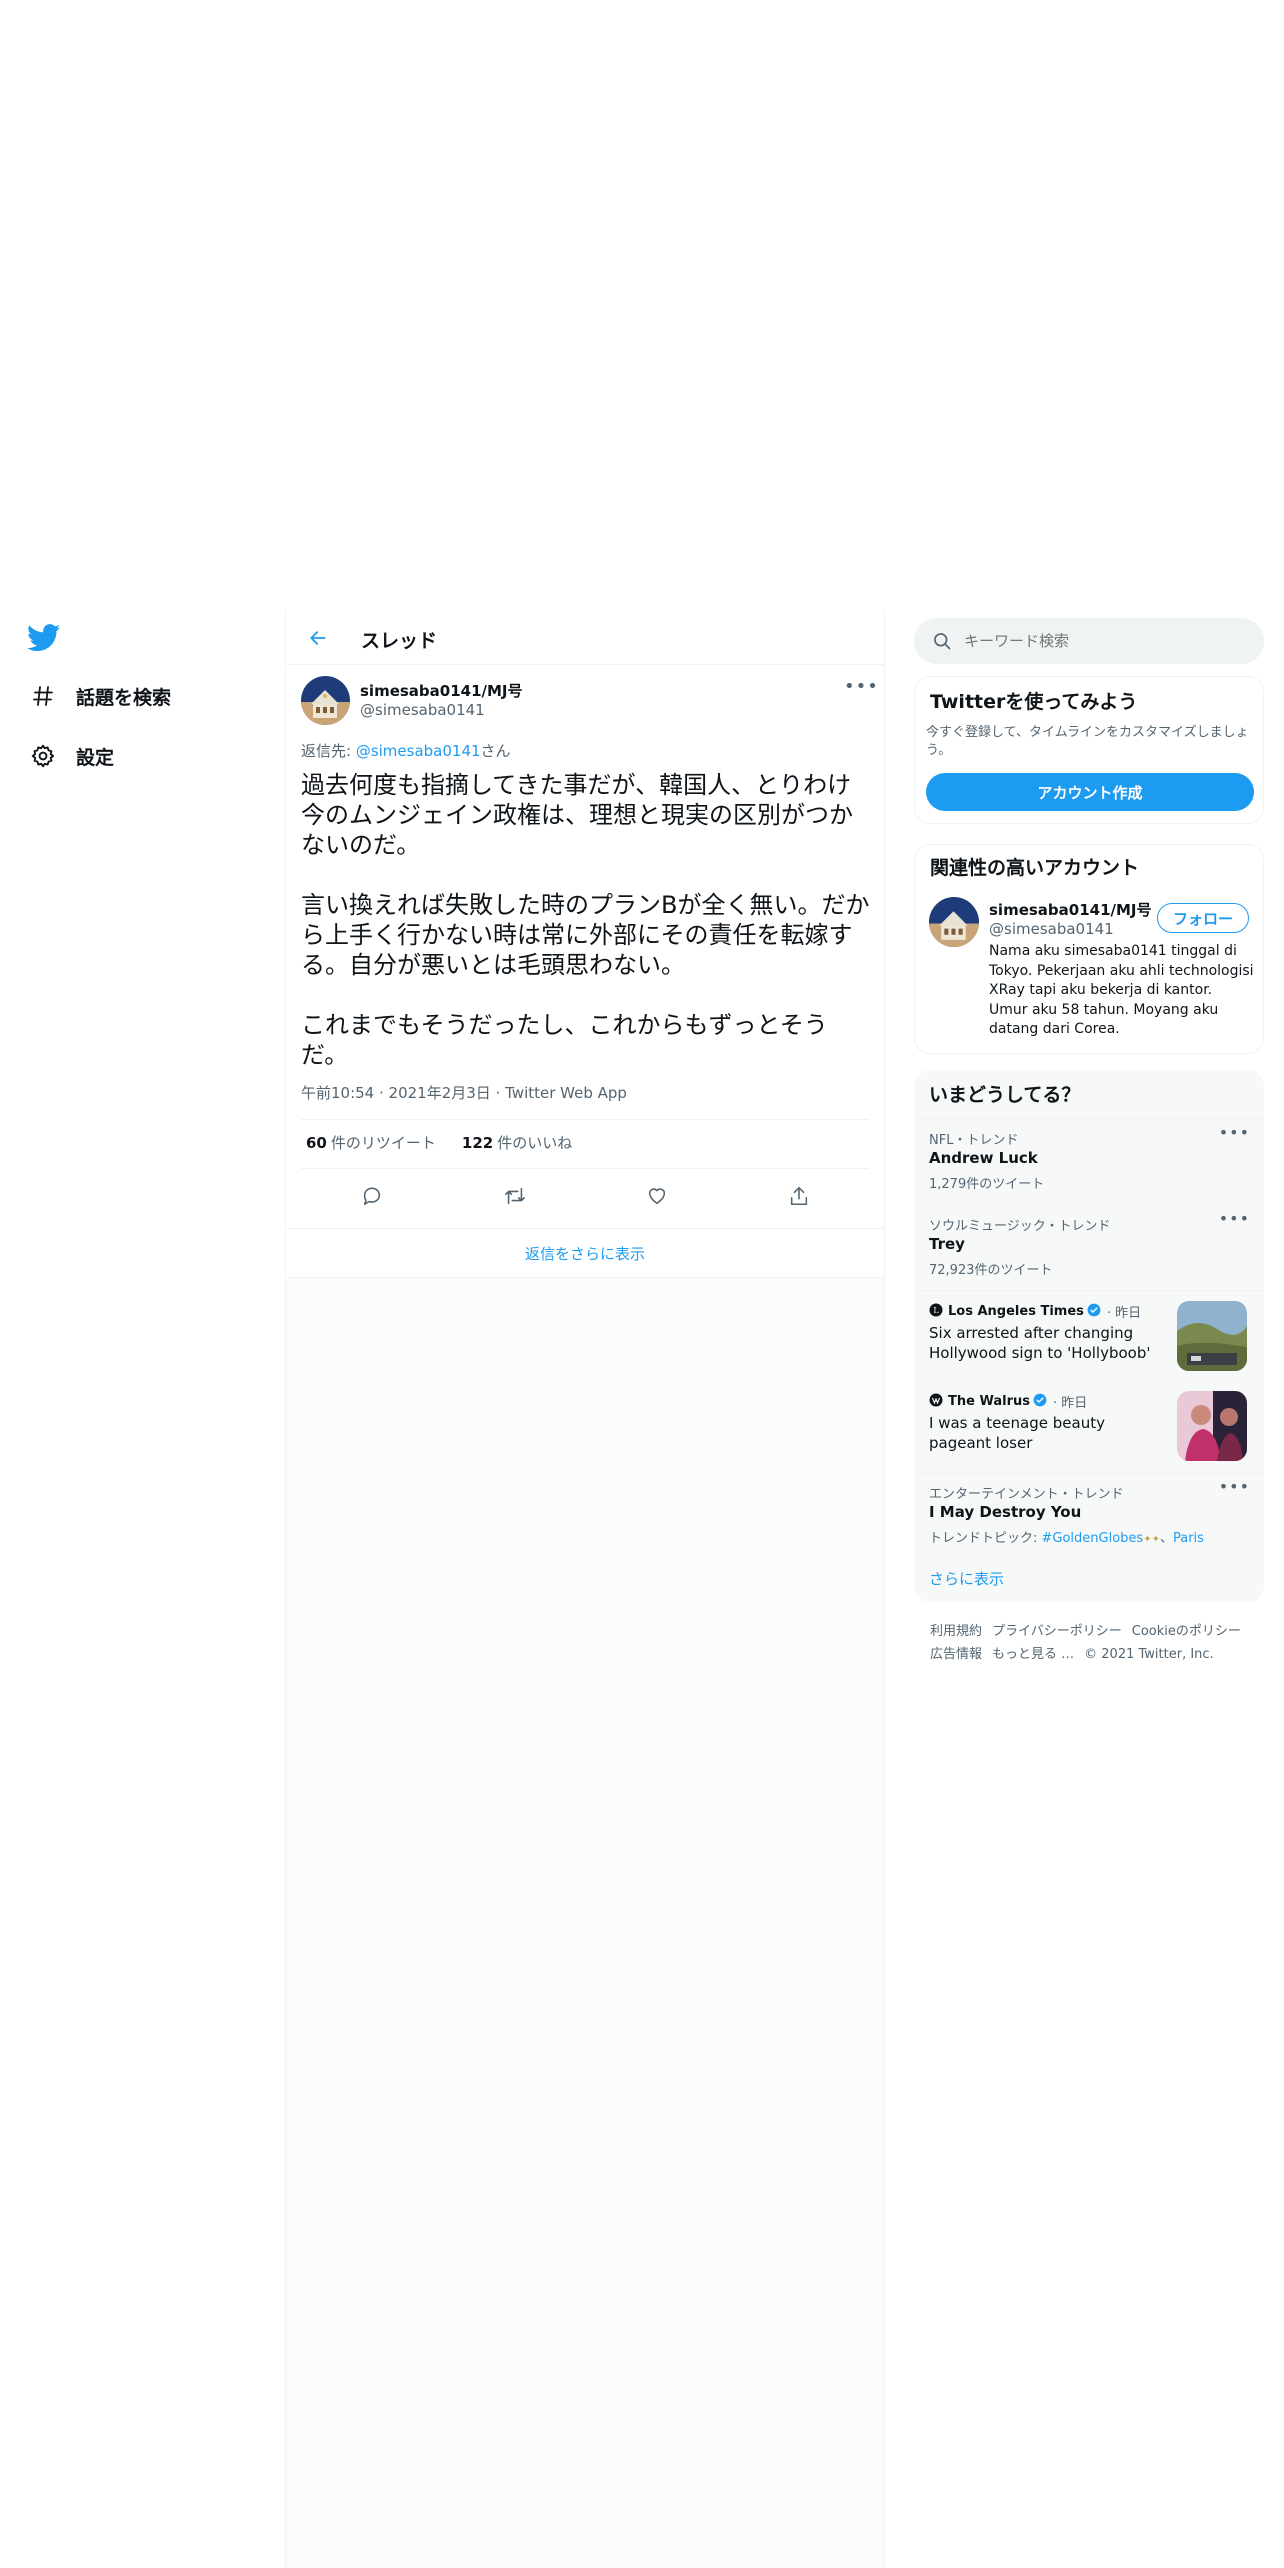 This screenshot has height=2568, width=1284. What do you see at coordinates (1035, 868) in the screenshot?
I see `relevant-title: 関連性の高いアカウント` at bounding box center [1035, 868].